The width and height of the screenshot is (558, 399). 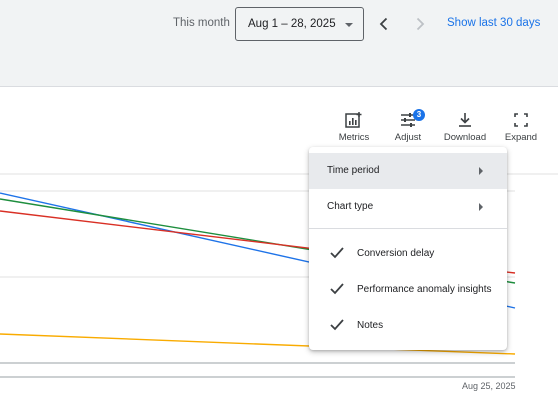 I want to click on menu-item-label: Conversion delay, so click(x=396, y=253).